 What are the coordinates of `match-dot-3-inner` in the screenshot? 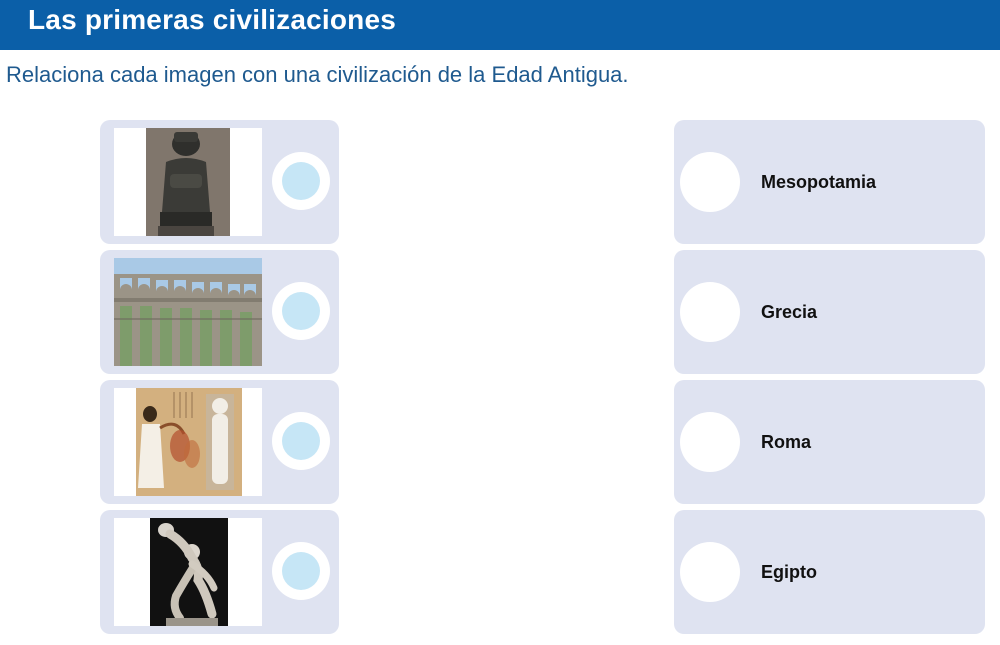 It's located at (301, 441).